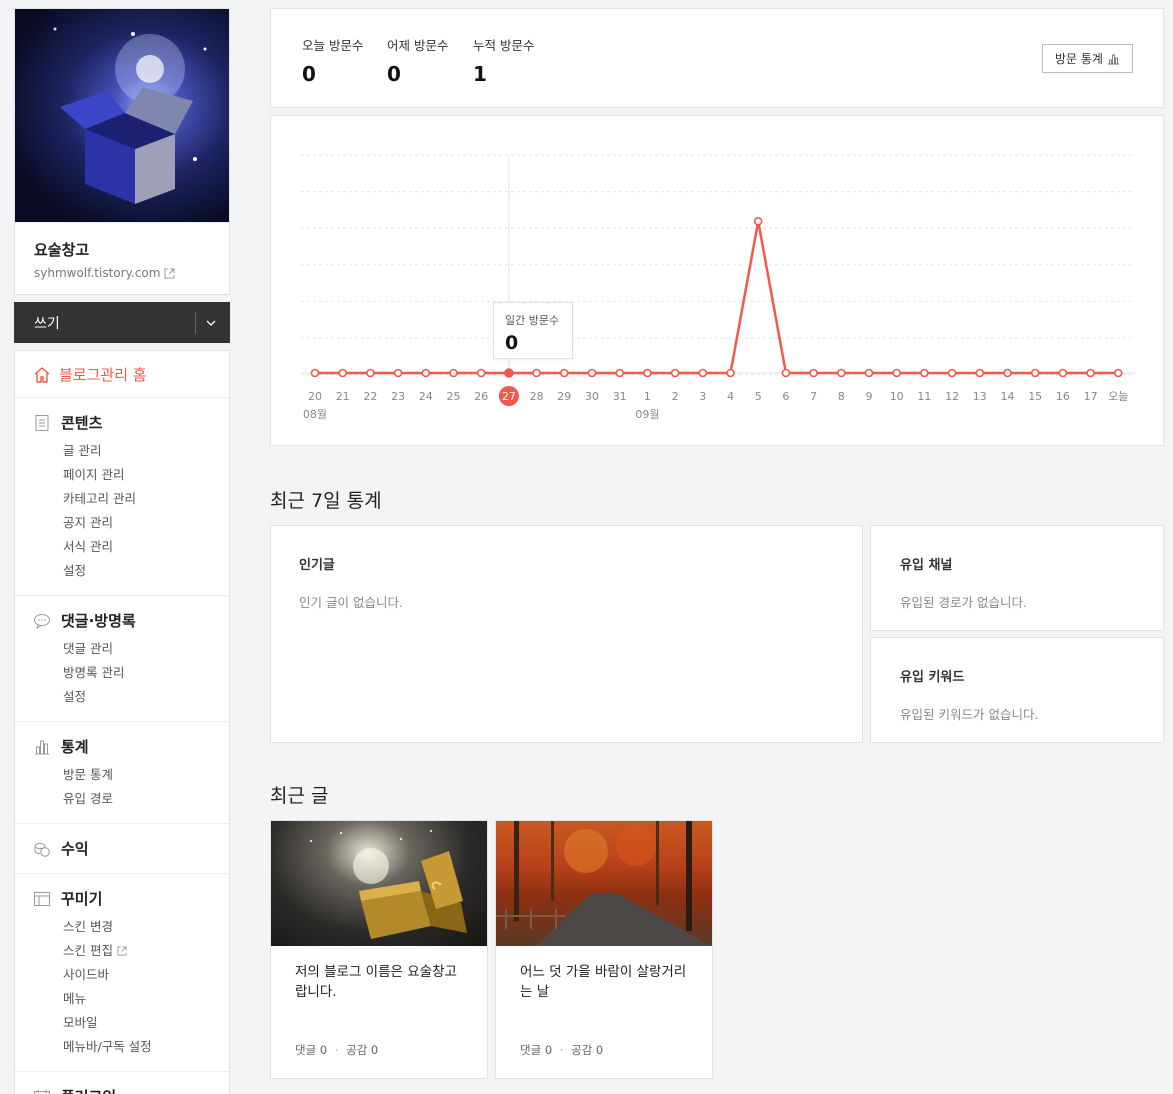 Image resolution: width=1173 pixels, height=1094 pixels. Describe the element at coordinates (42, 621) in the screenshot. I see `speech-bubble-icon` at that location.